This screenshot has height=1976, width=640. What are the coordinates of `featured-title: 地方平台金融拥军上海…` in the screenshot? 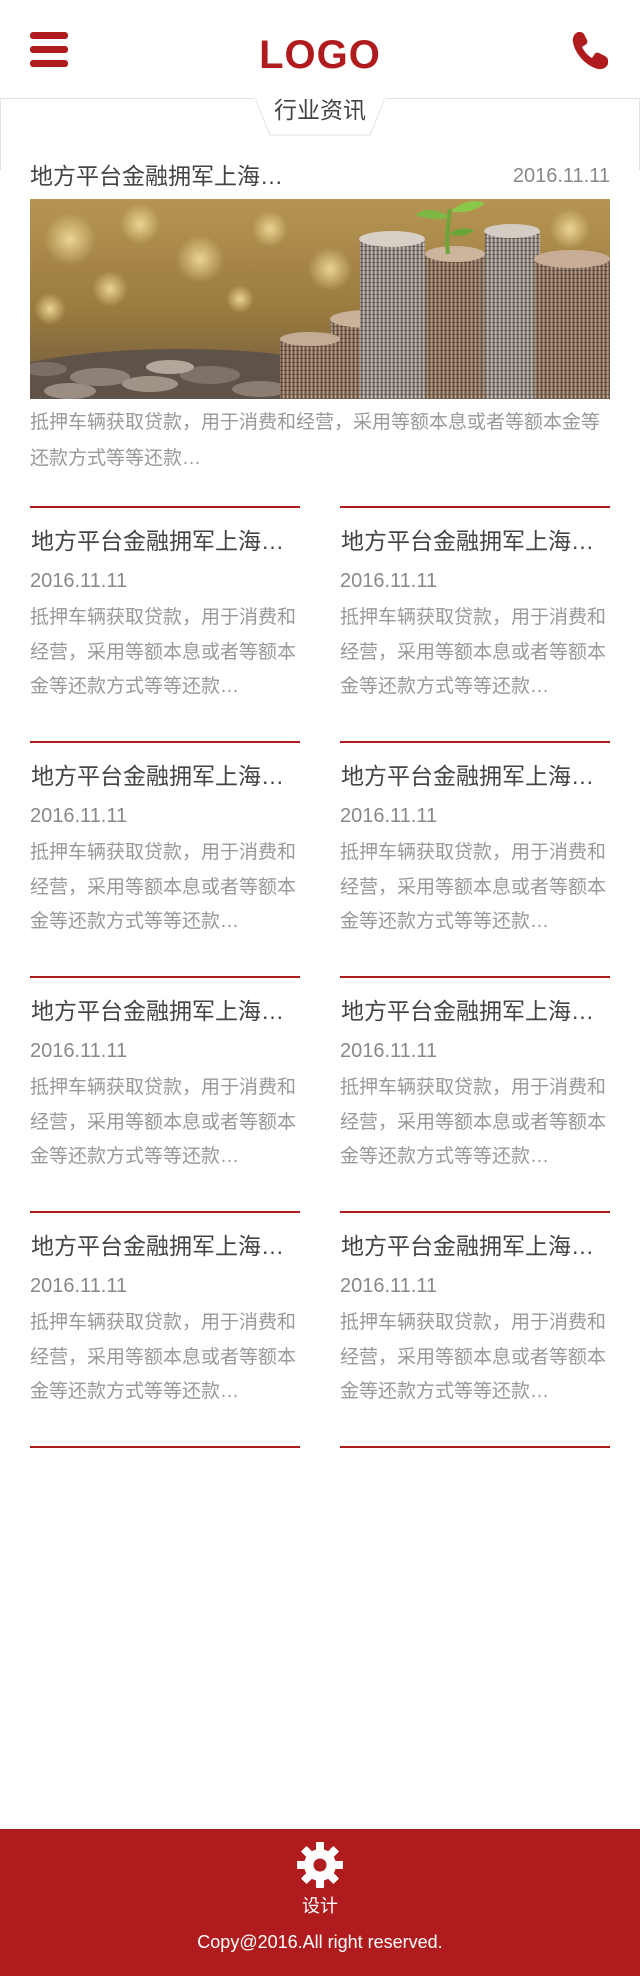 It's located at (156, 176).